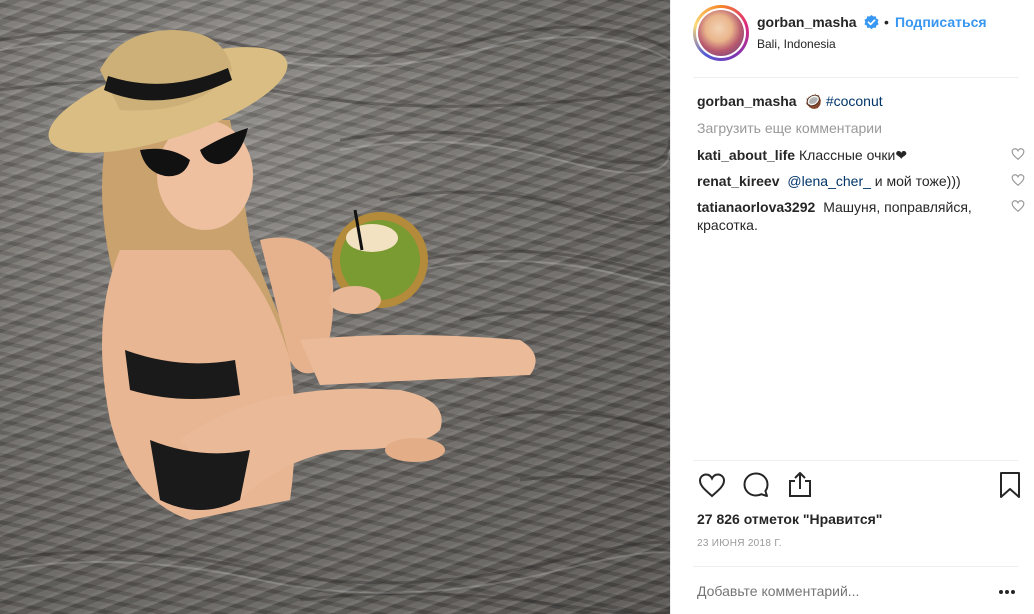 The image size is (1034, 614). What do you see at coordinates (855, 460) in the screenshot?
I see `actions-divider` at bounding box center [855, 460].